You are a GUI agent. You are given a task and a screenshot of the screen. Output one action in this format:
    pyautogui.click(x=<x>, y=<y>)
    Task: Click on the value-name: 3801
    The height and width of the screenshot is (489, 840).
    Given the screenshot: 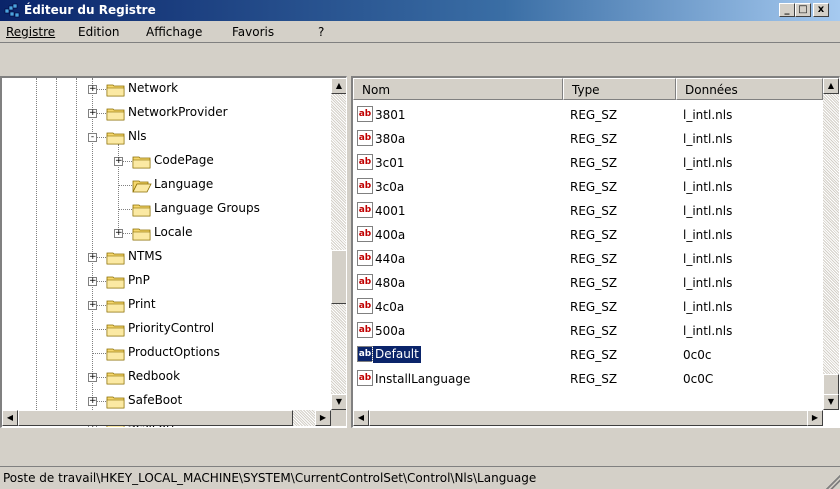 What is the action you would take?
    pyautogui.click(x=390, y=115)
    